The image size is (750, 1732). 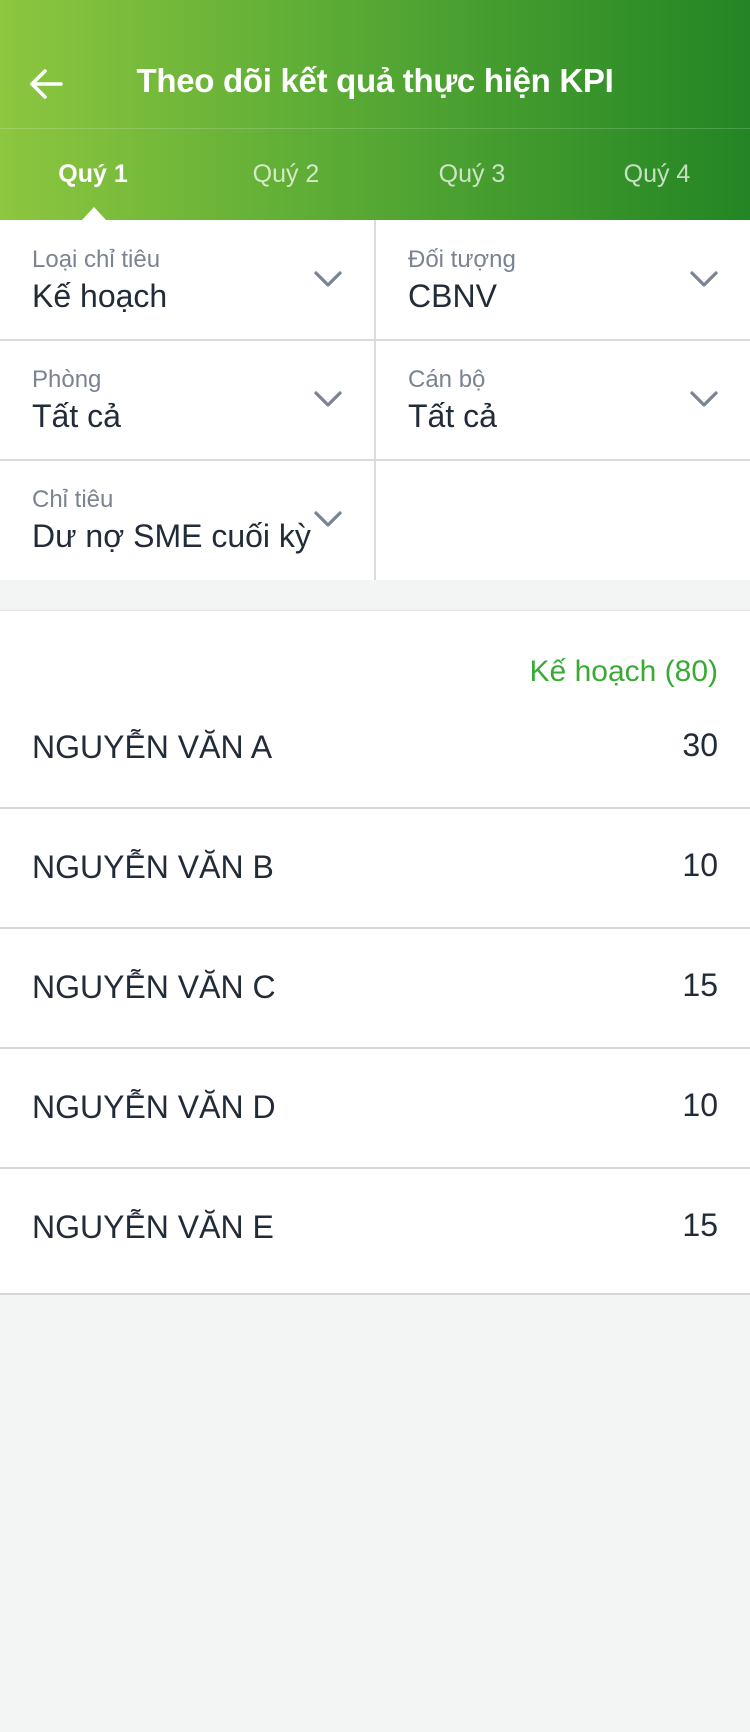 I want to click on filter-label: Chỉ tiêu, so click(x=73, y=499).